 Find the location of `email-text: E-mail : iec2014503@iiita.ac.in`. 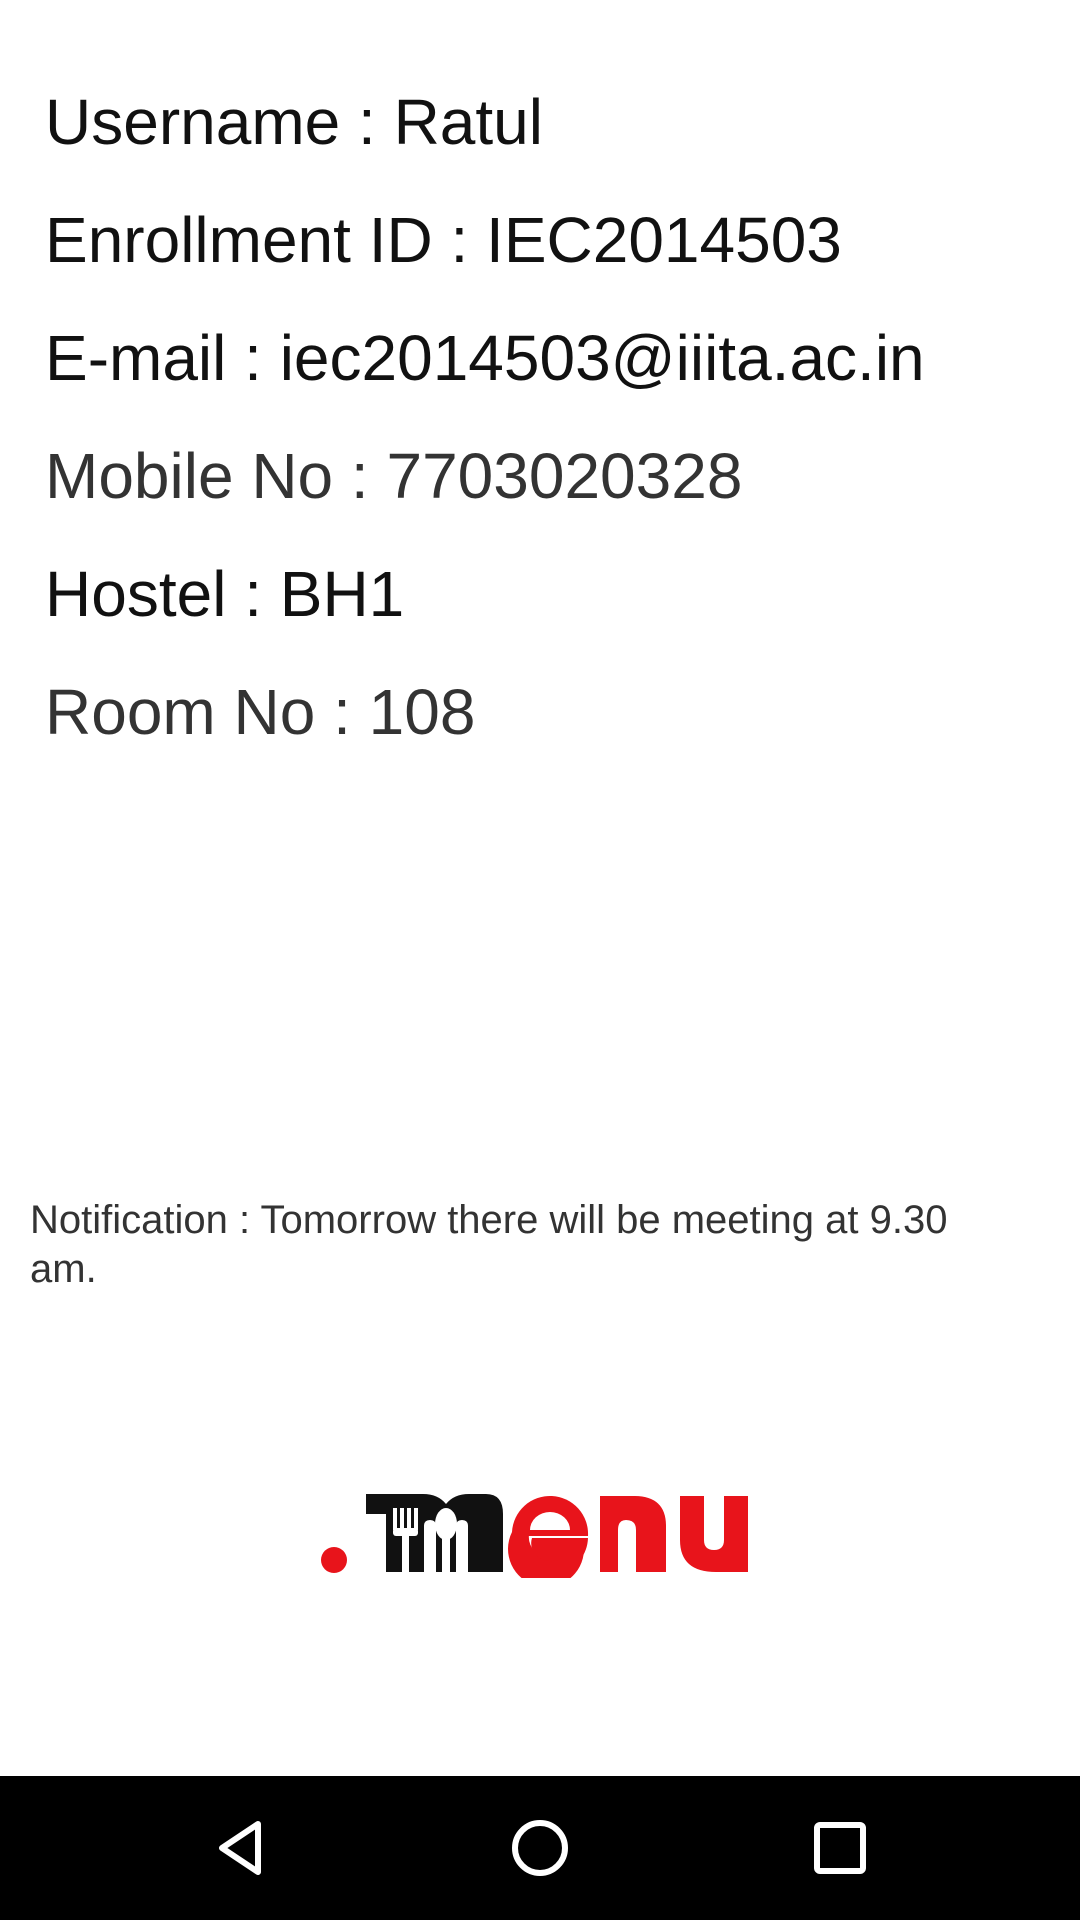

email-text: E-mail : iec2014503@iiita.ac.in is located at coordinates (485, 358).